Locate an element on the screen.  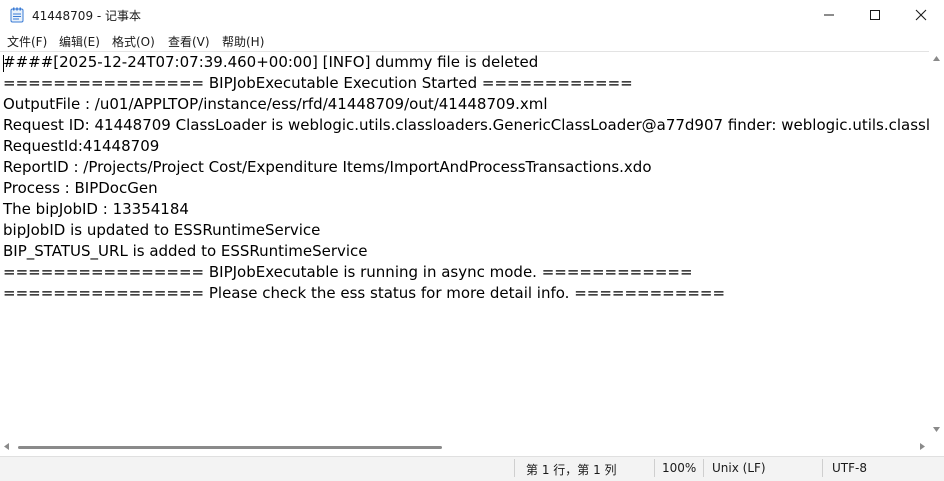
minimize-button is located at coordinates (829, 15).